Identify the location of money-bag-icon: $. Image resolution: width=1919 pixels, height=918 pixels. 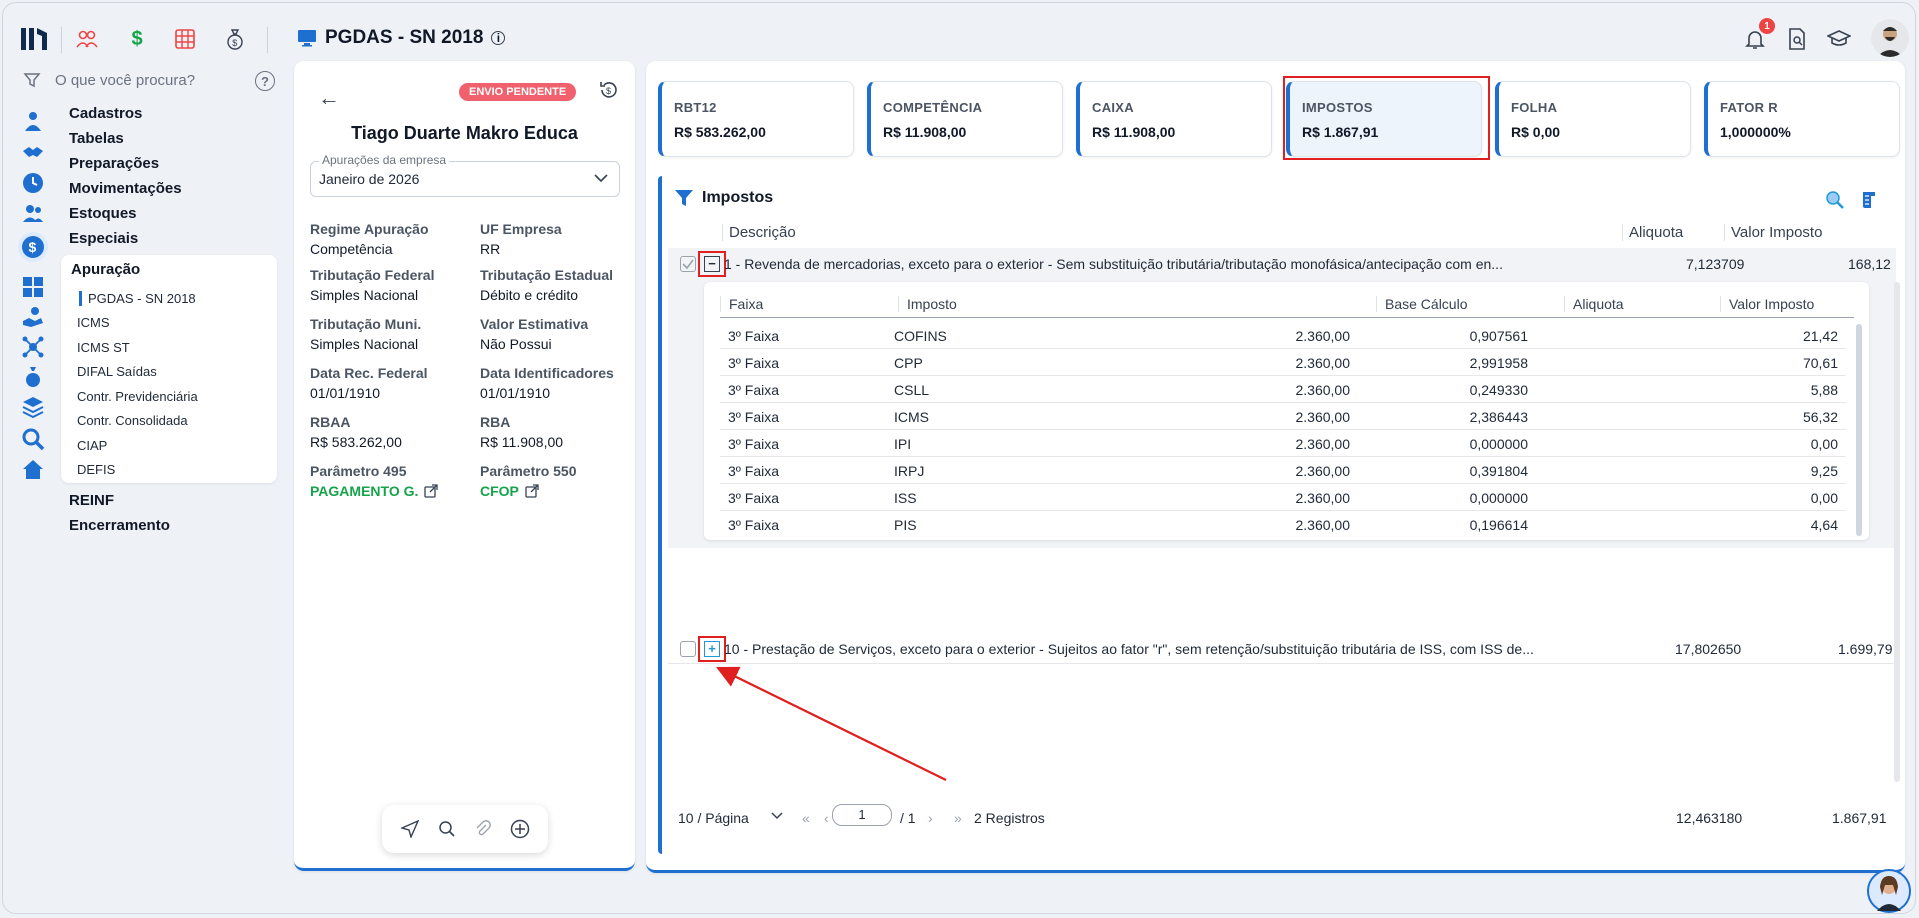
(235, 39).